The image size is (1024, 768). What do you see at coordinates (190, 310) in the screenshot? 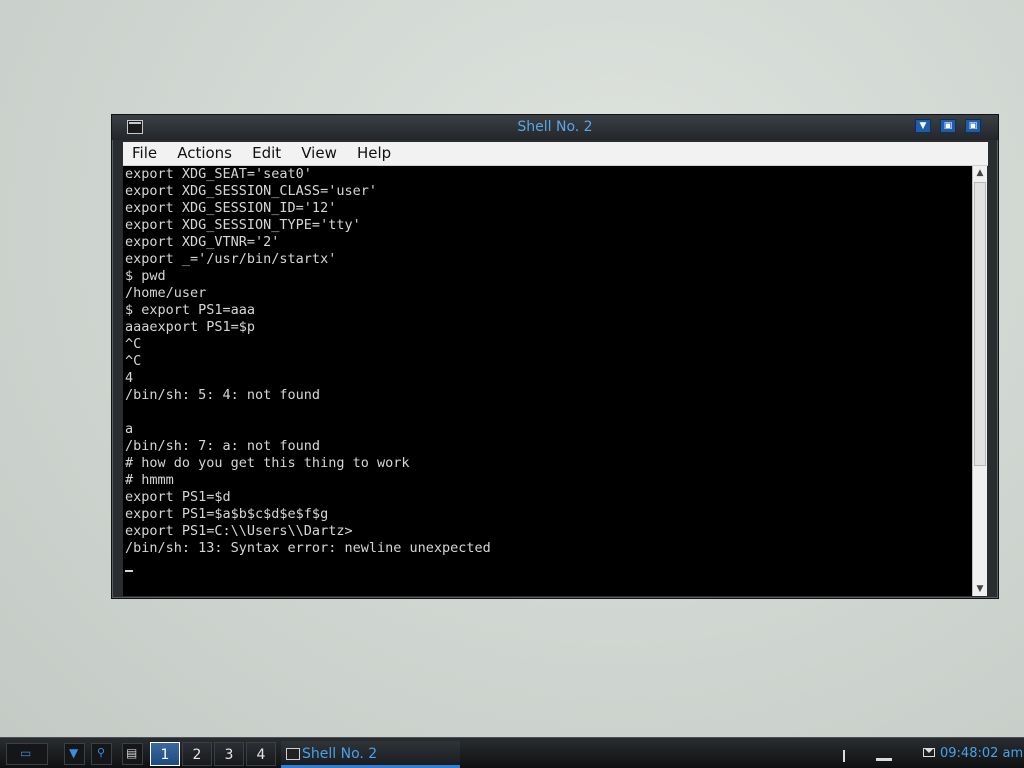
I see `terminal-line: $ export PS1=aaa` at bounding box center [190, 310].